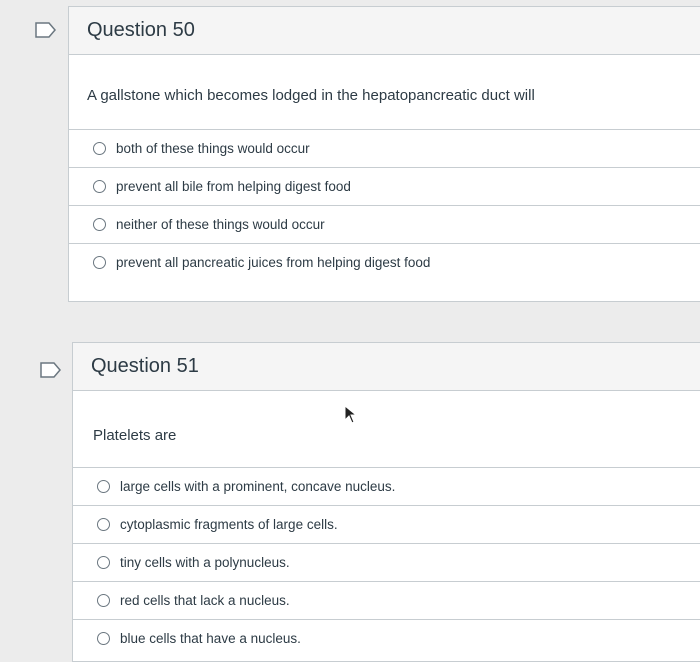 The width and height of the screenshot is (700, 662). I want to click on answer-option: cytoplasmic fragments of large cells., so click(386, 524).